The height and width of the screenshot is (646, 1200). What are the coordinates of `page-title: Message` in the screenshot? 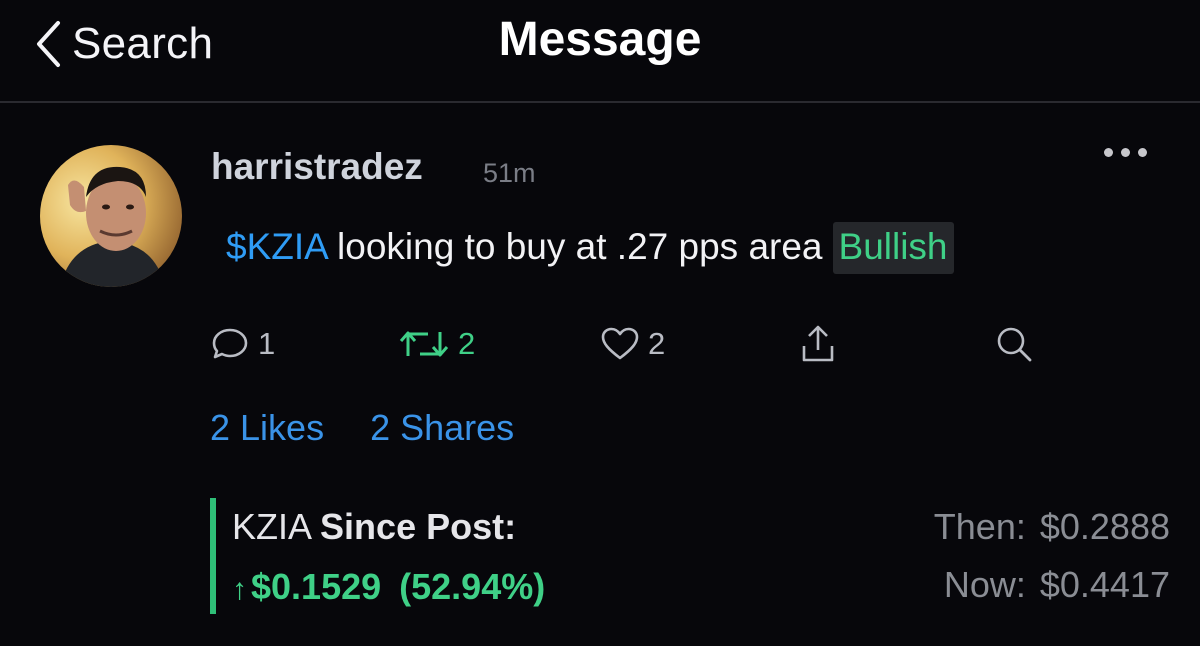 It's located at (600, 39).